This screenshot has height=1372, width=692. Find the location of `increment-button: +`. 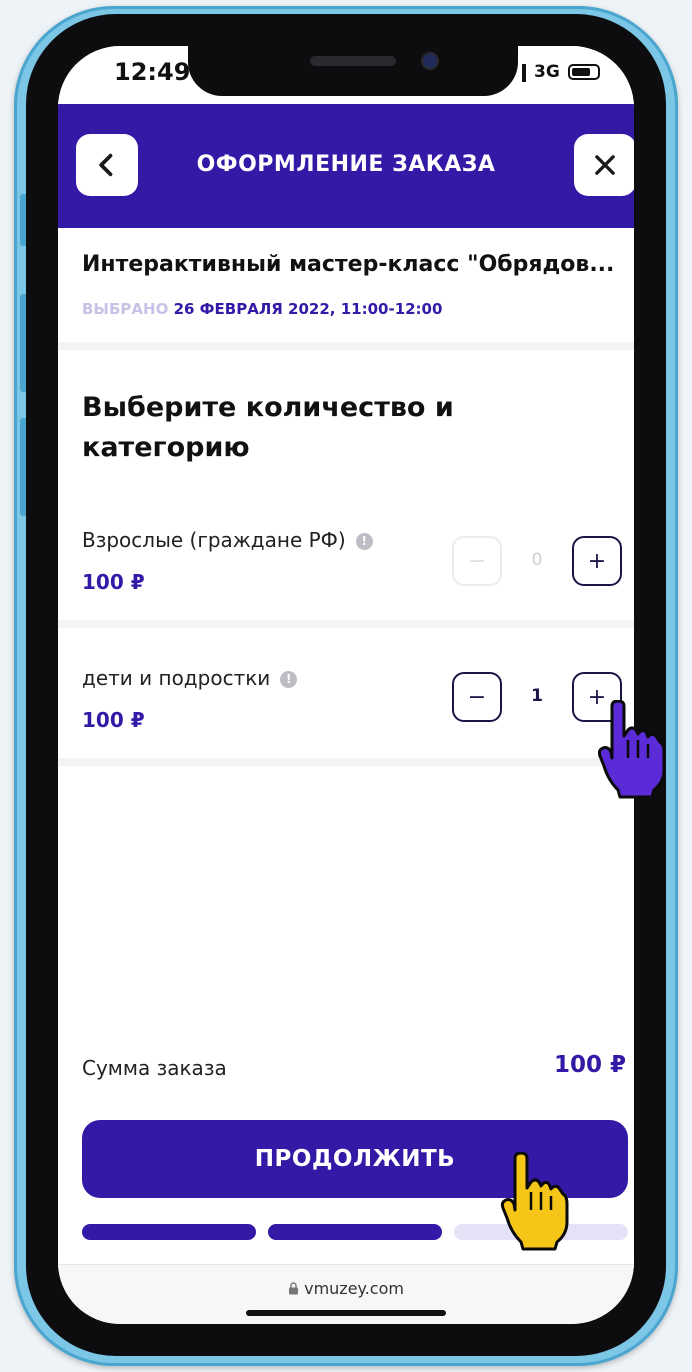

increment-button: + is located at coordinates (597, 561).